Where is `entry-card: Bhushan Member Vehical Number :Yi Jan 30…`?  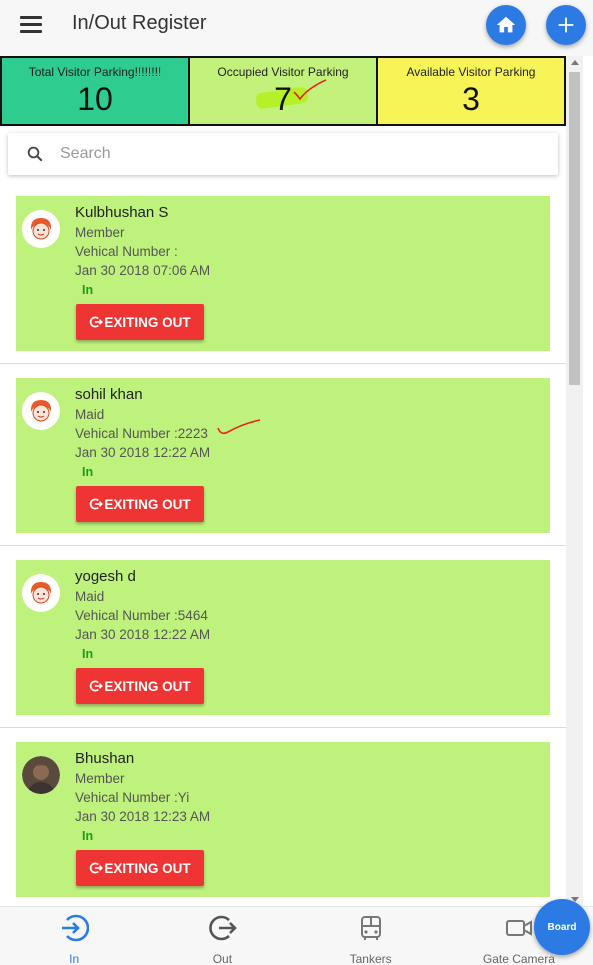 entry-card: Bhushan Member Vehical Number :Yi Jan 30… is located at coordinates (283, 819).